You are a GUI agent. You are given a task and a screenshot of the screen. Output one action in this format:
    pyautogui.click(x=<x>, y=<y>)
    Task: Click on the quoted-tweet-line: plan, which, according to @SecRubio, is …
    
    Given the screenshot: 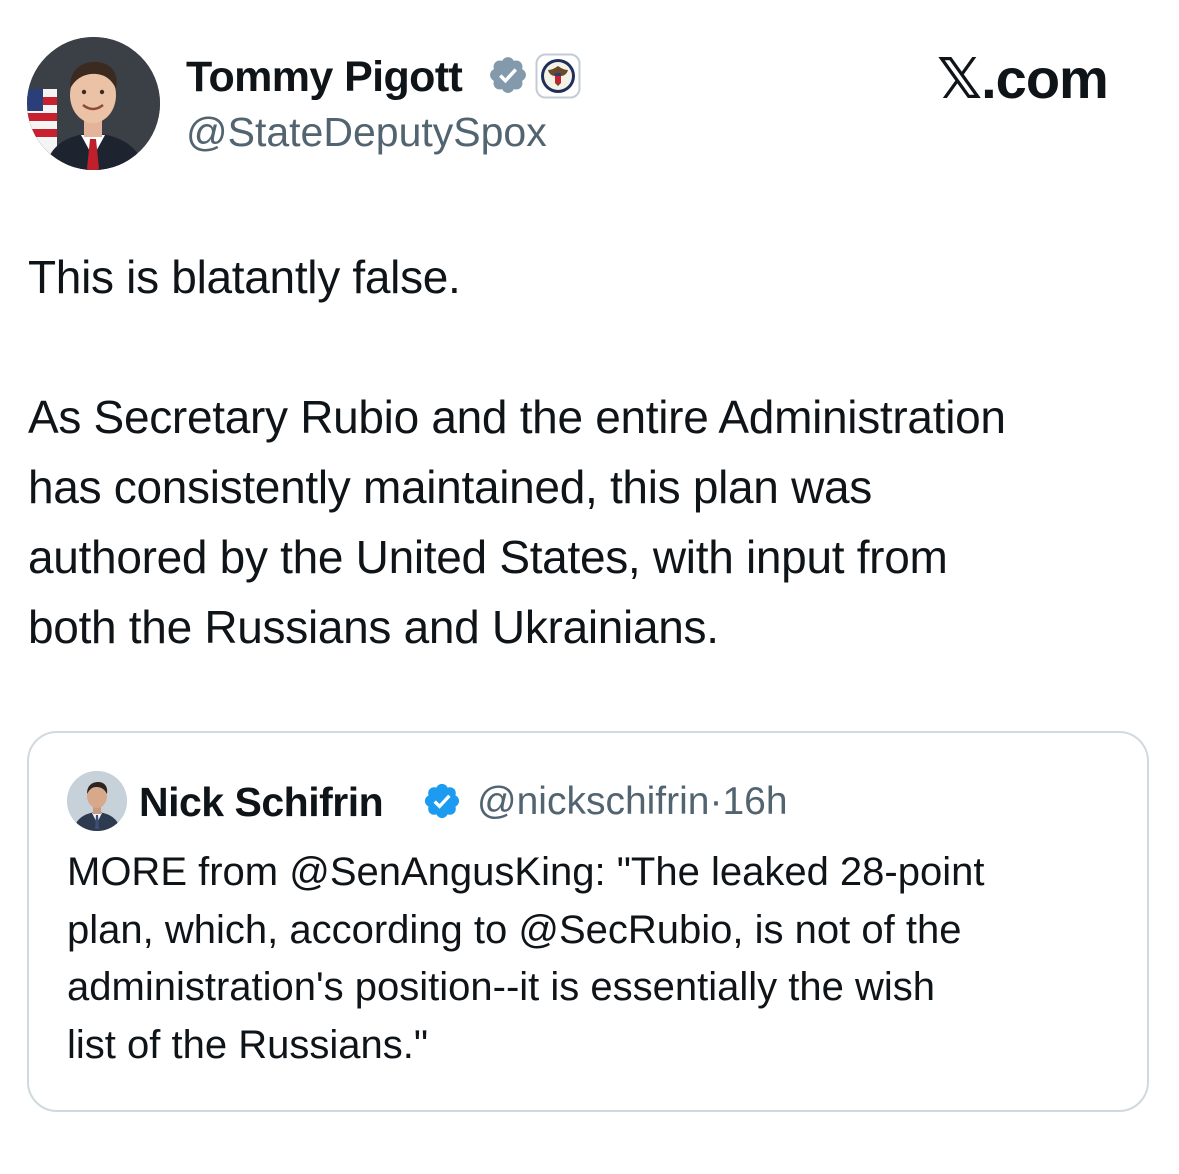 What is the action you would take?
    pyautogui.click(x=514, y=929)
    